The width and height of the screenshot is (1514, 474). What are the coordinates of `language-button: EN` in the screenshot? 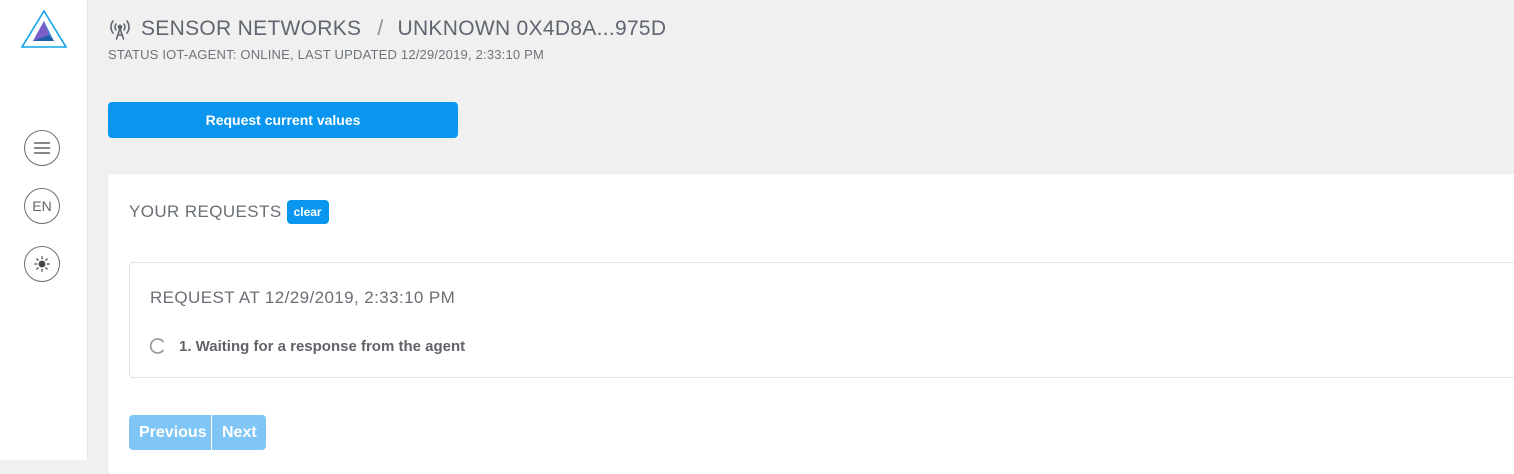 It's located at (42, 206).